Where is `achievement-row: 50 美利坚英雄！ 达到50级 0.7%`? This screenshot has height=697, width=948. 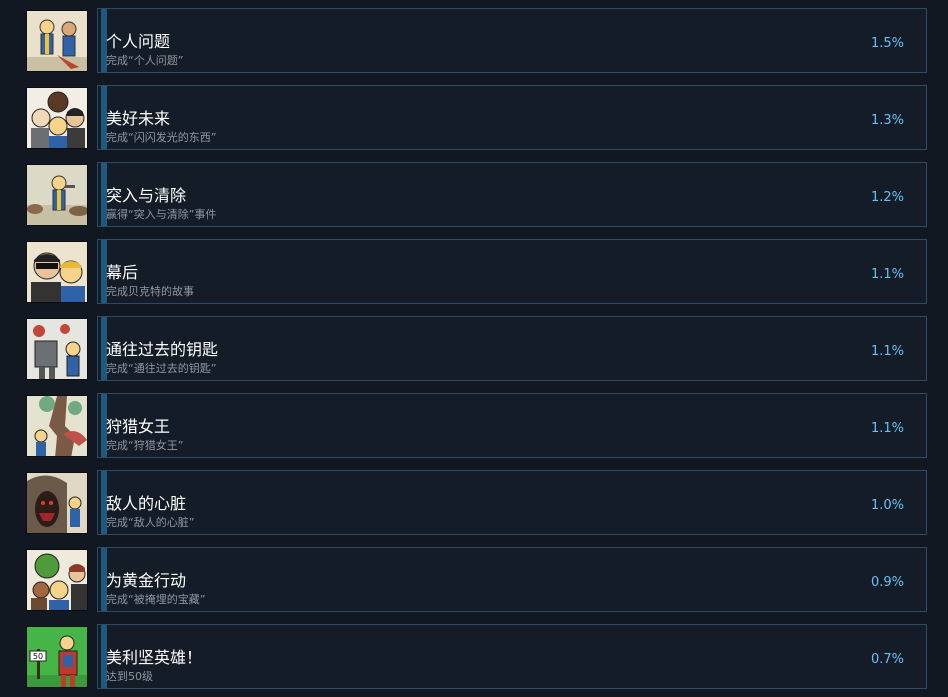
achievement-row: 50 美利坚英雄！ 达到50级 0.7% is located at coordinates (474, 654).